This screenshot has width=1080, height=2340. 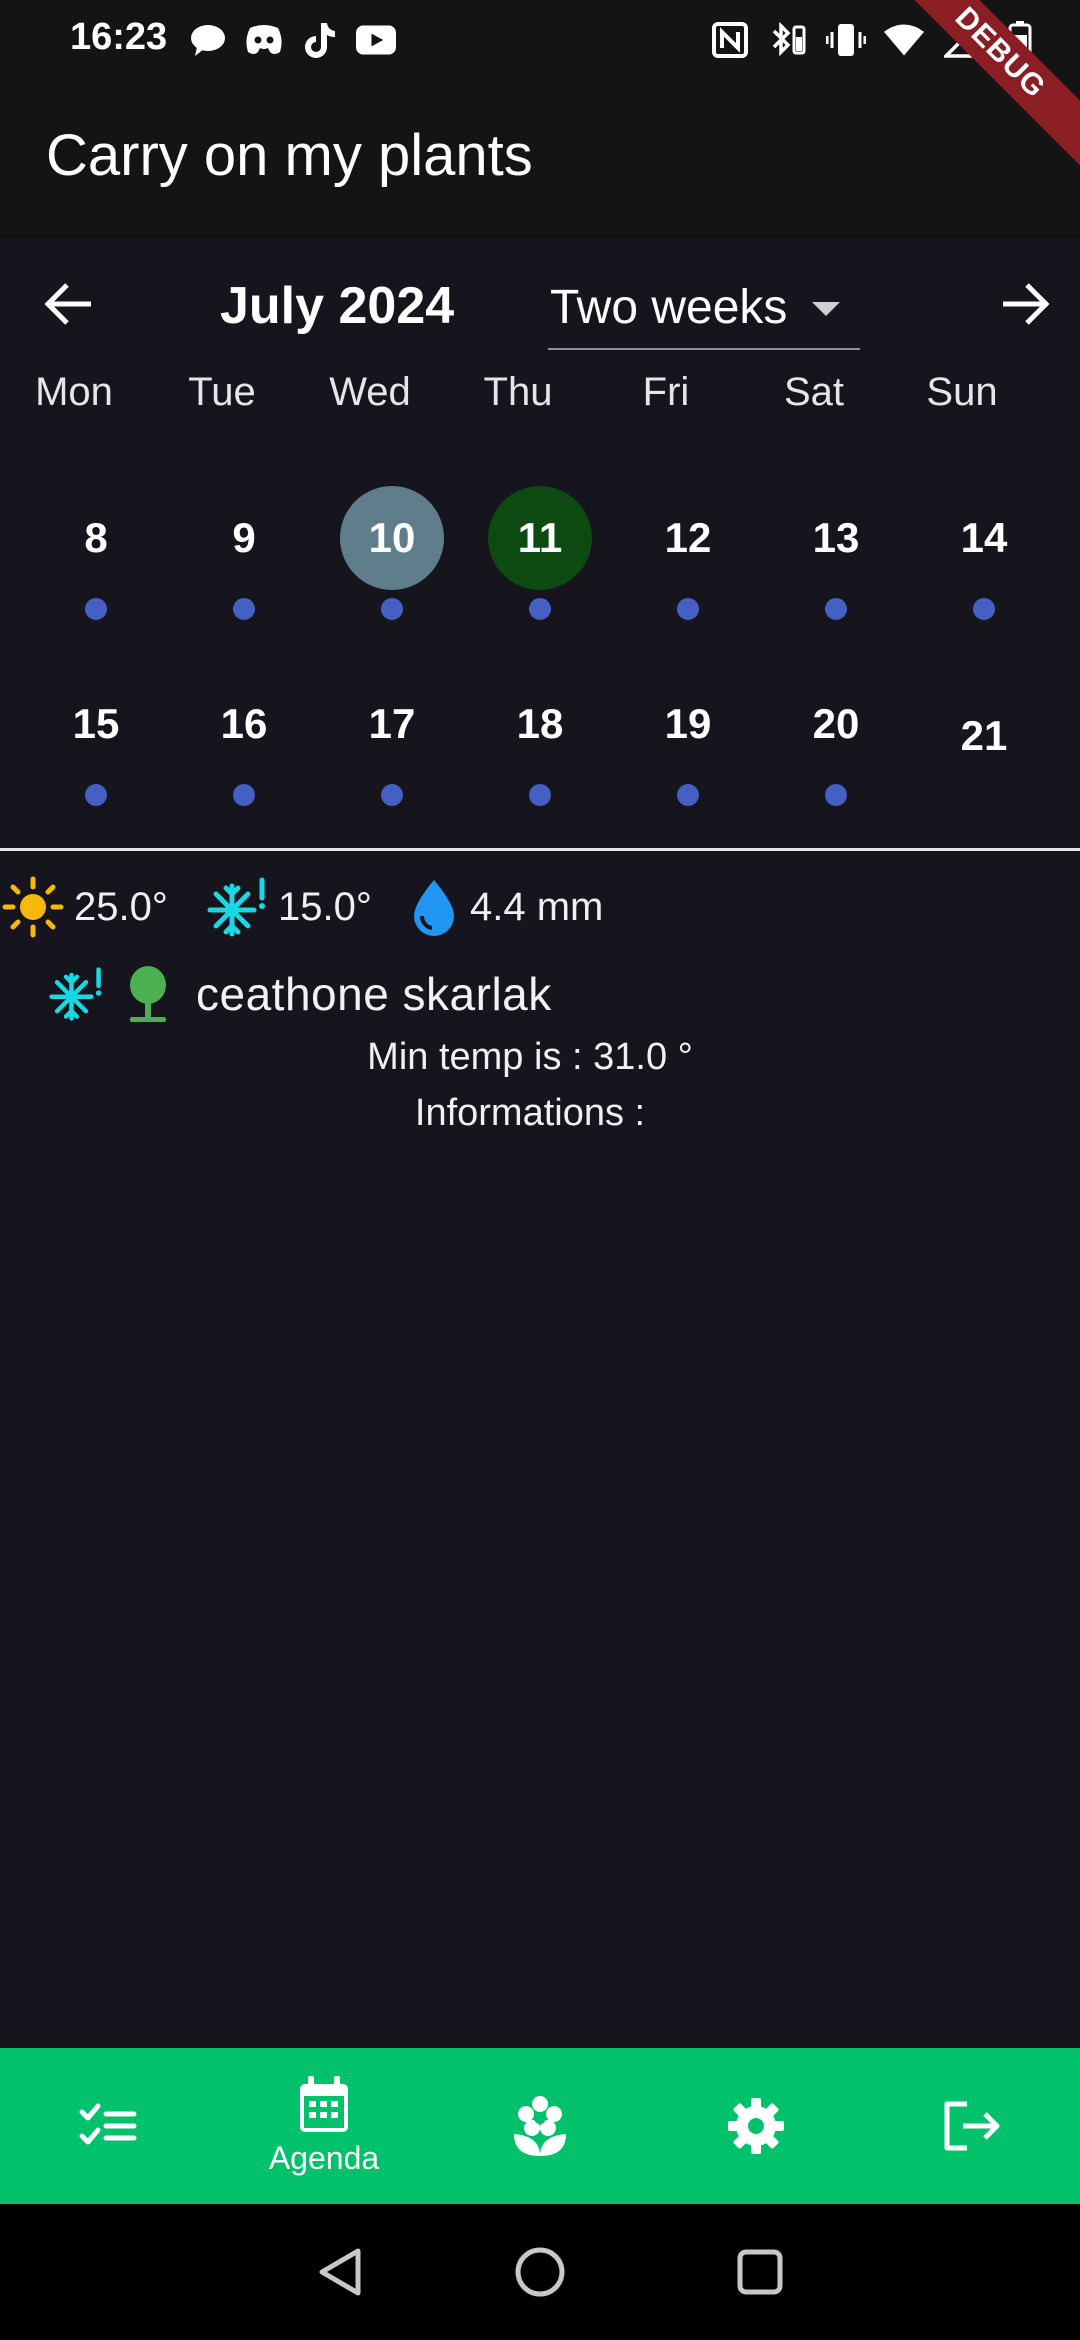 I want to click on calendar-day: 21, so click(x=984, y=736).